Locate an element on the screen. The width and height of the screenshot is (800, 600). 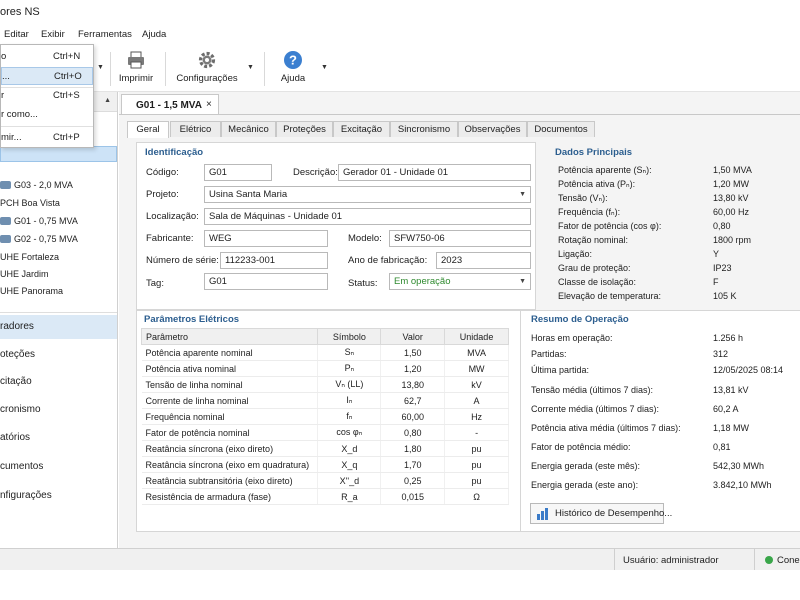
status-connection: Conec is located at coordinates (788, 560).